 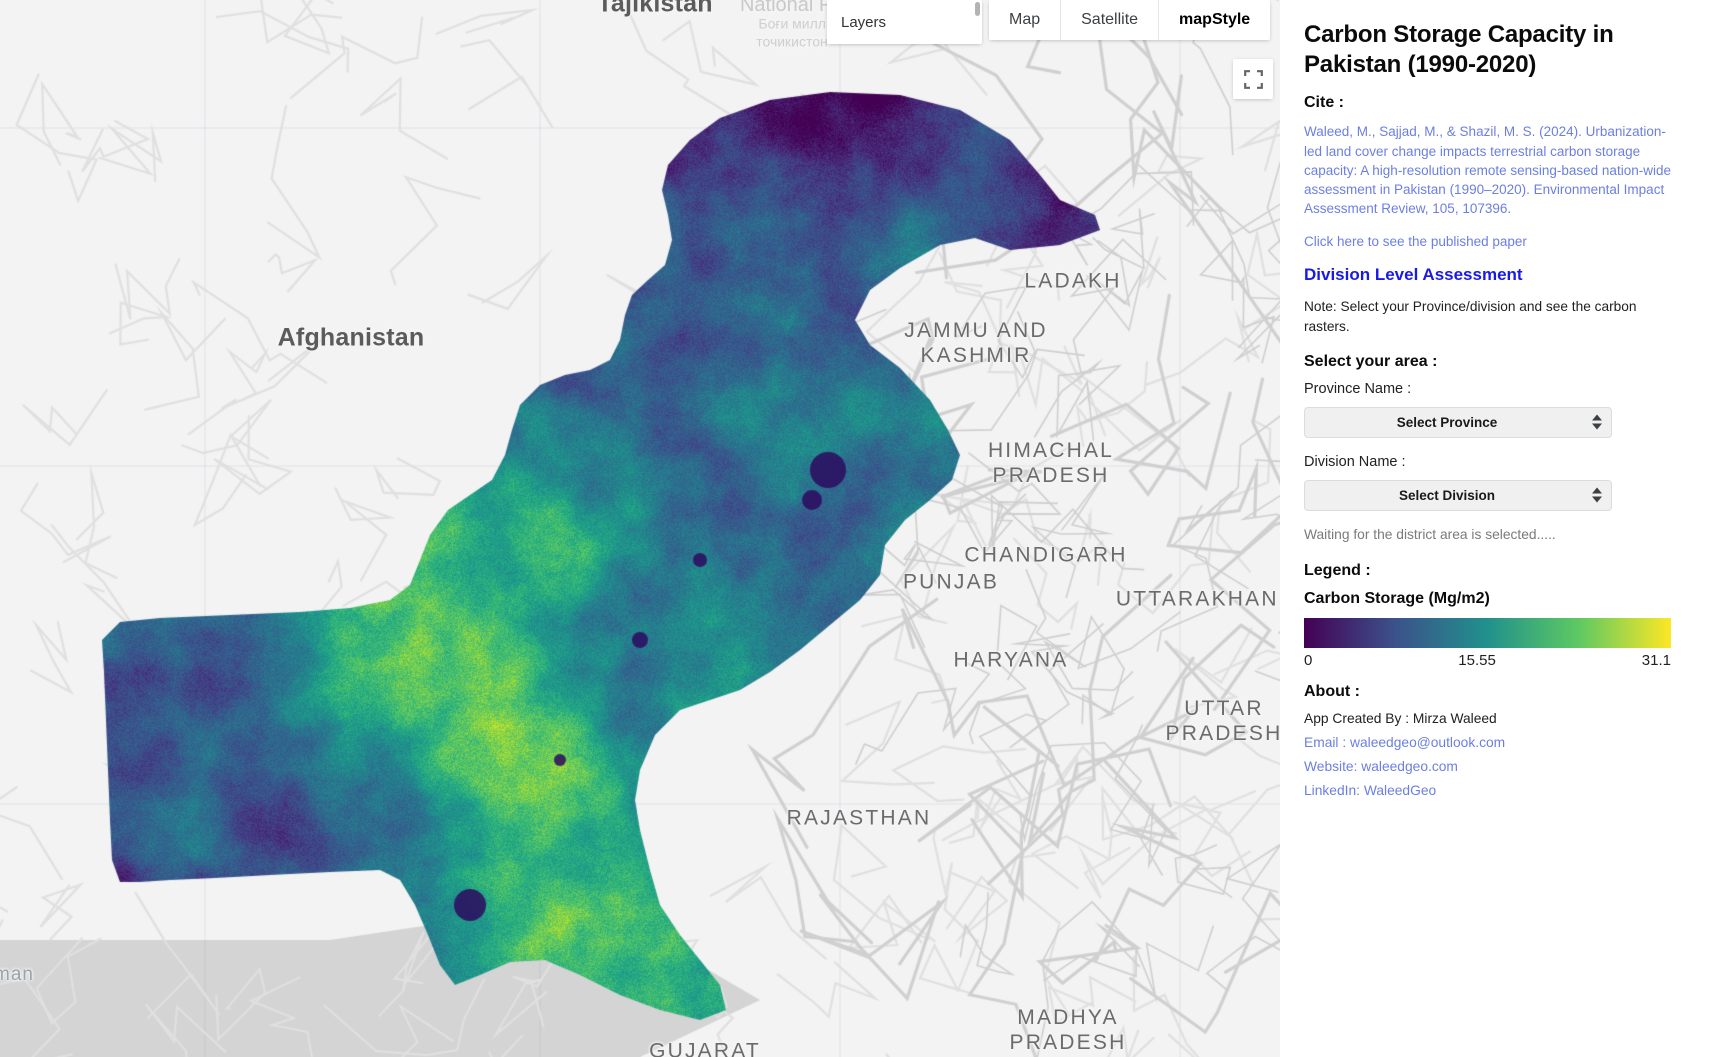 I want to click on province-select: Select Province, so click(x=1458, y=422).